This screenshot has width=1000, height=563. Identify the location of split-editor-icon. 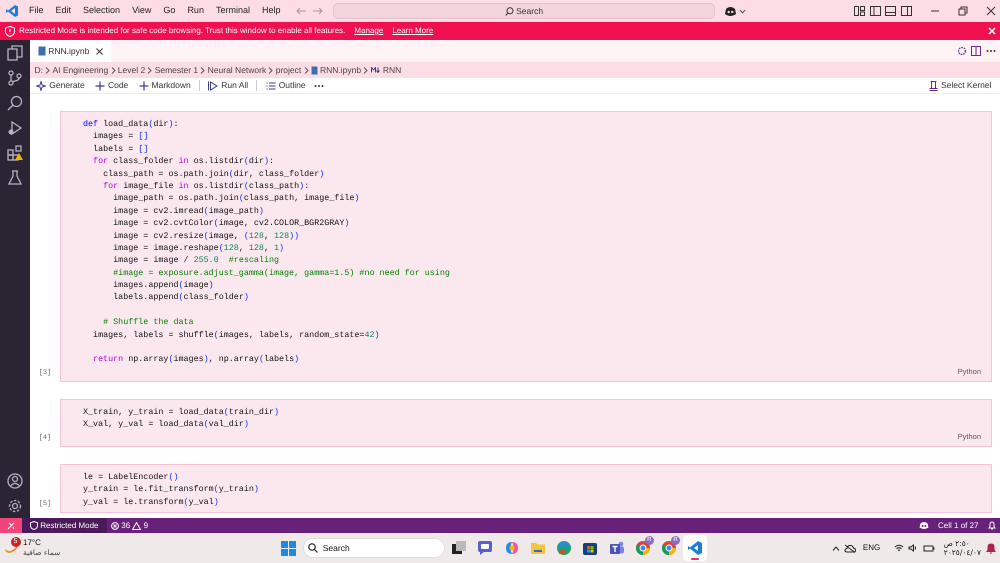
(976, 51).